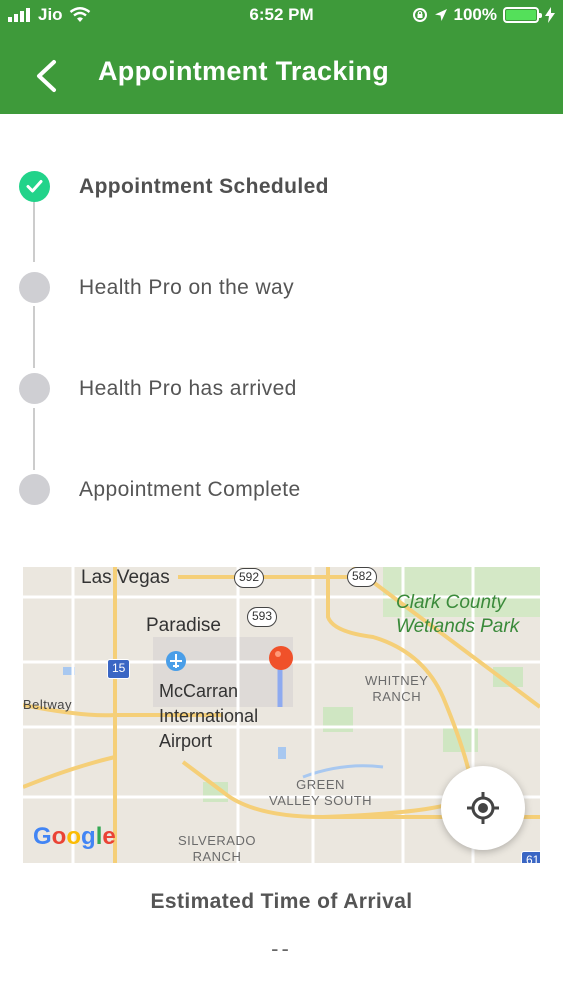  I want to click on google-logo: Google, so click(74, 836).